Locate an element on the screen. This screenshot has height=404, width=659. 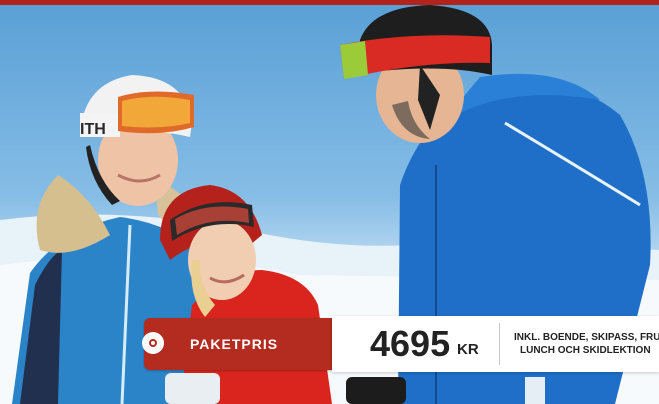
helmet-brand-text: ITH is located at coordinates (93, 129).